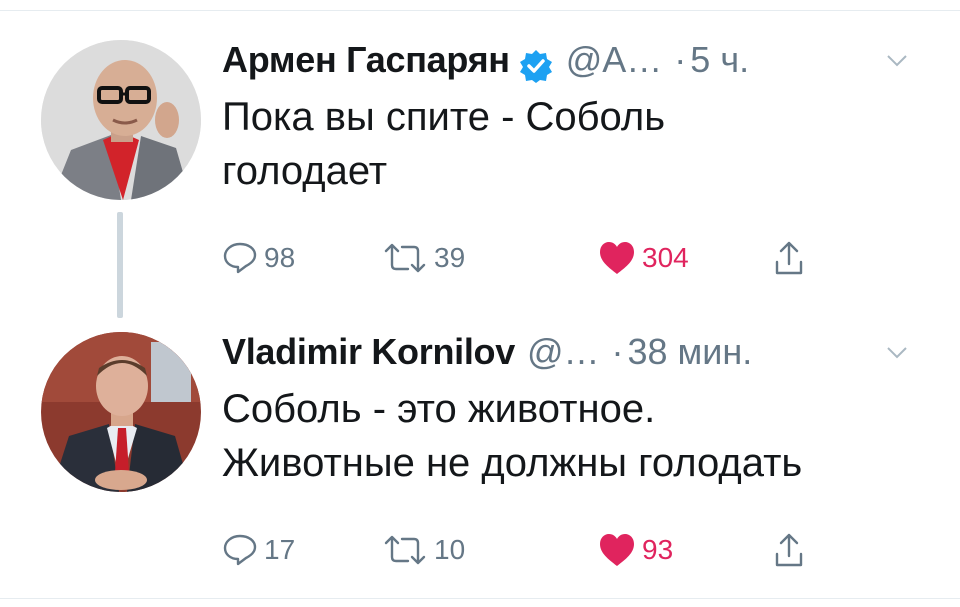  Describe the element at coordinates (280, 257) in the screenshot. I see `reply-count: 98` at that location.